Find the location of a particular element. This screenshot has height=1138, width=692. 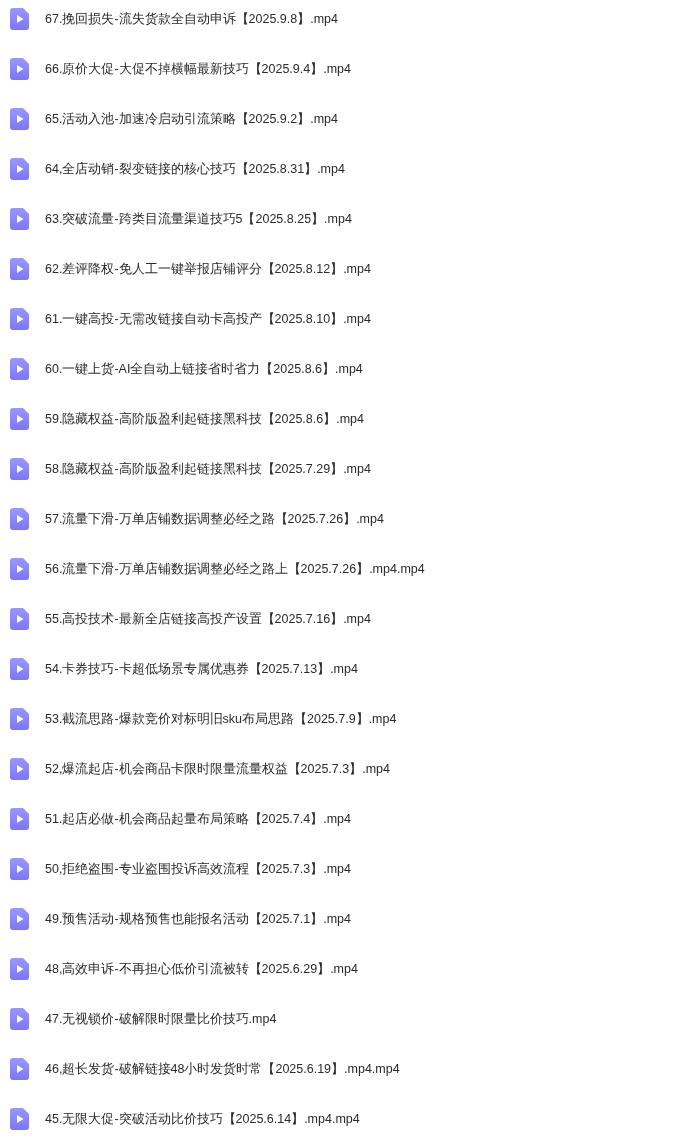

file-name: 46,超长发货-破解链接48小时发货时常【2025.6.19】.mp4.mp4 is located at coordinates (222, 1069).